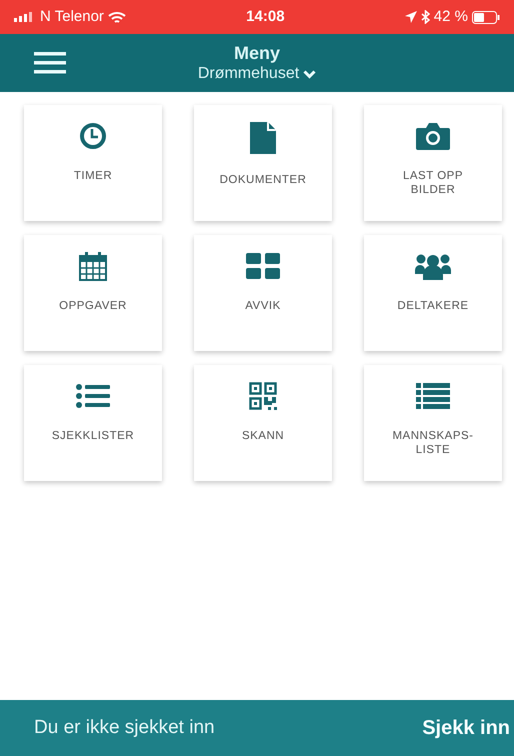  Describe the element at coordinates (466, 728) in the screenshot. I see `check-in-button: Sjekk inn` at that location.